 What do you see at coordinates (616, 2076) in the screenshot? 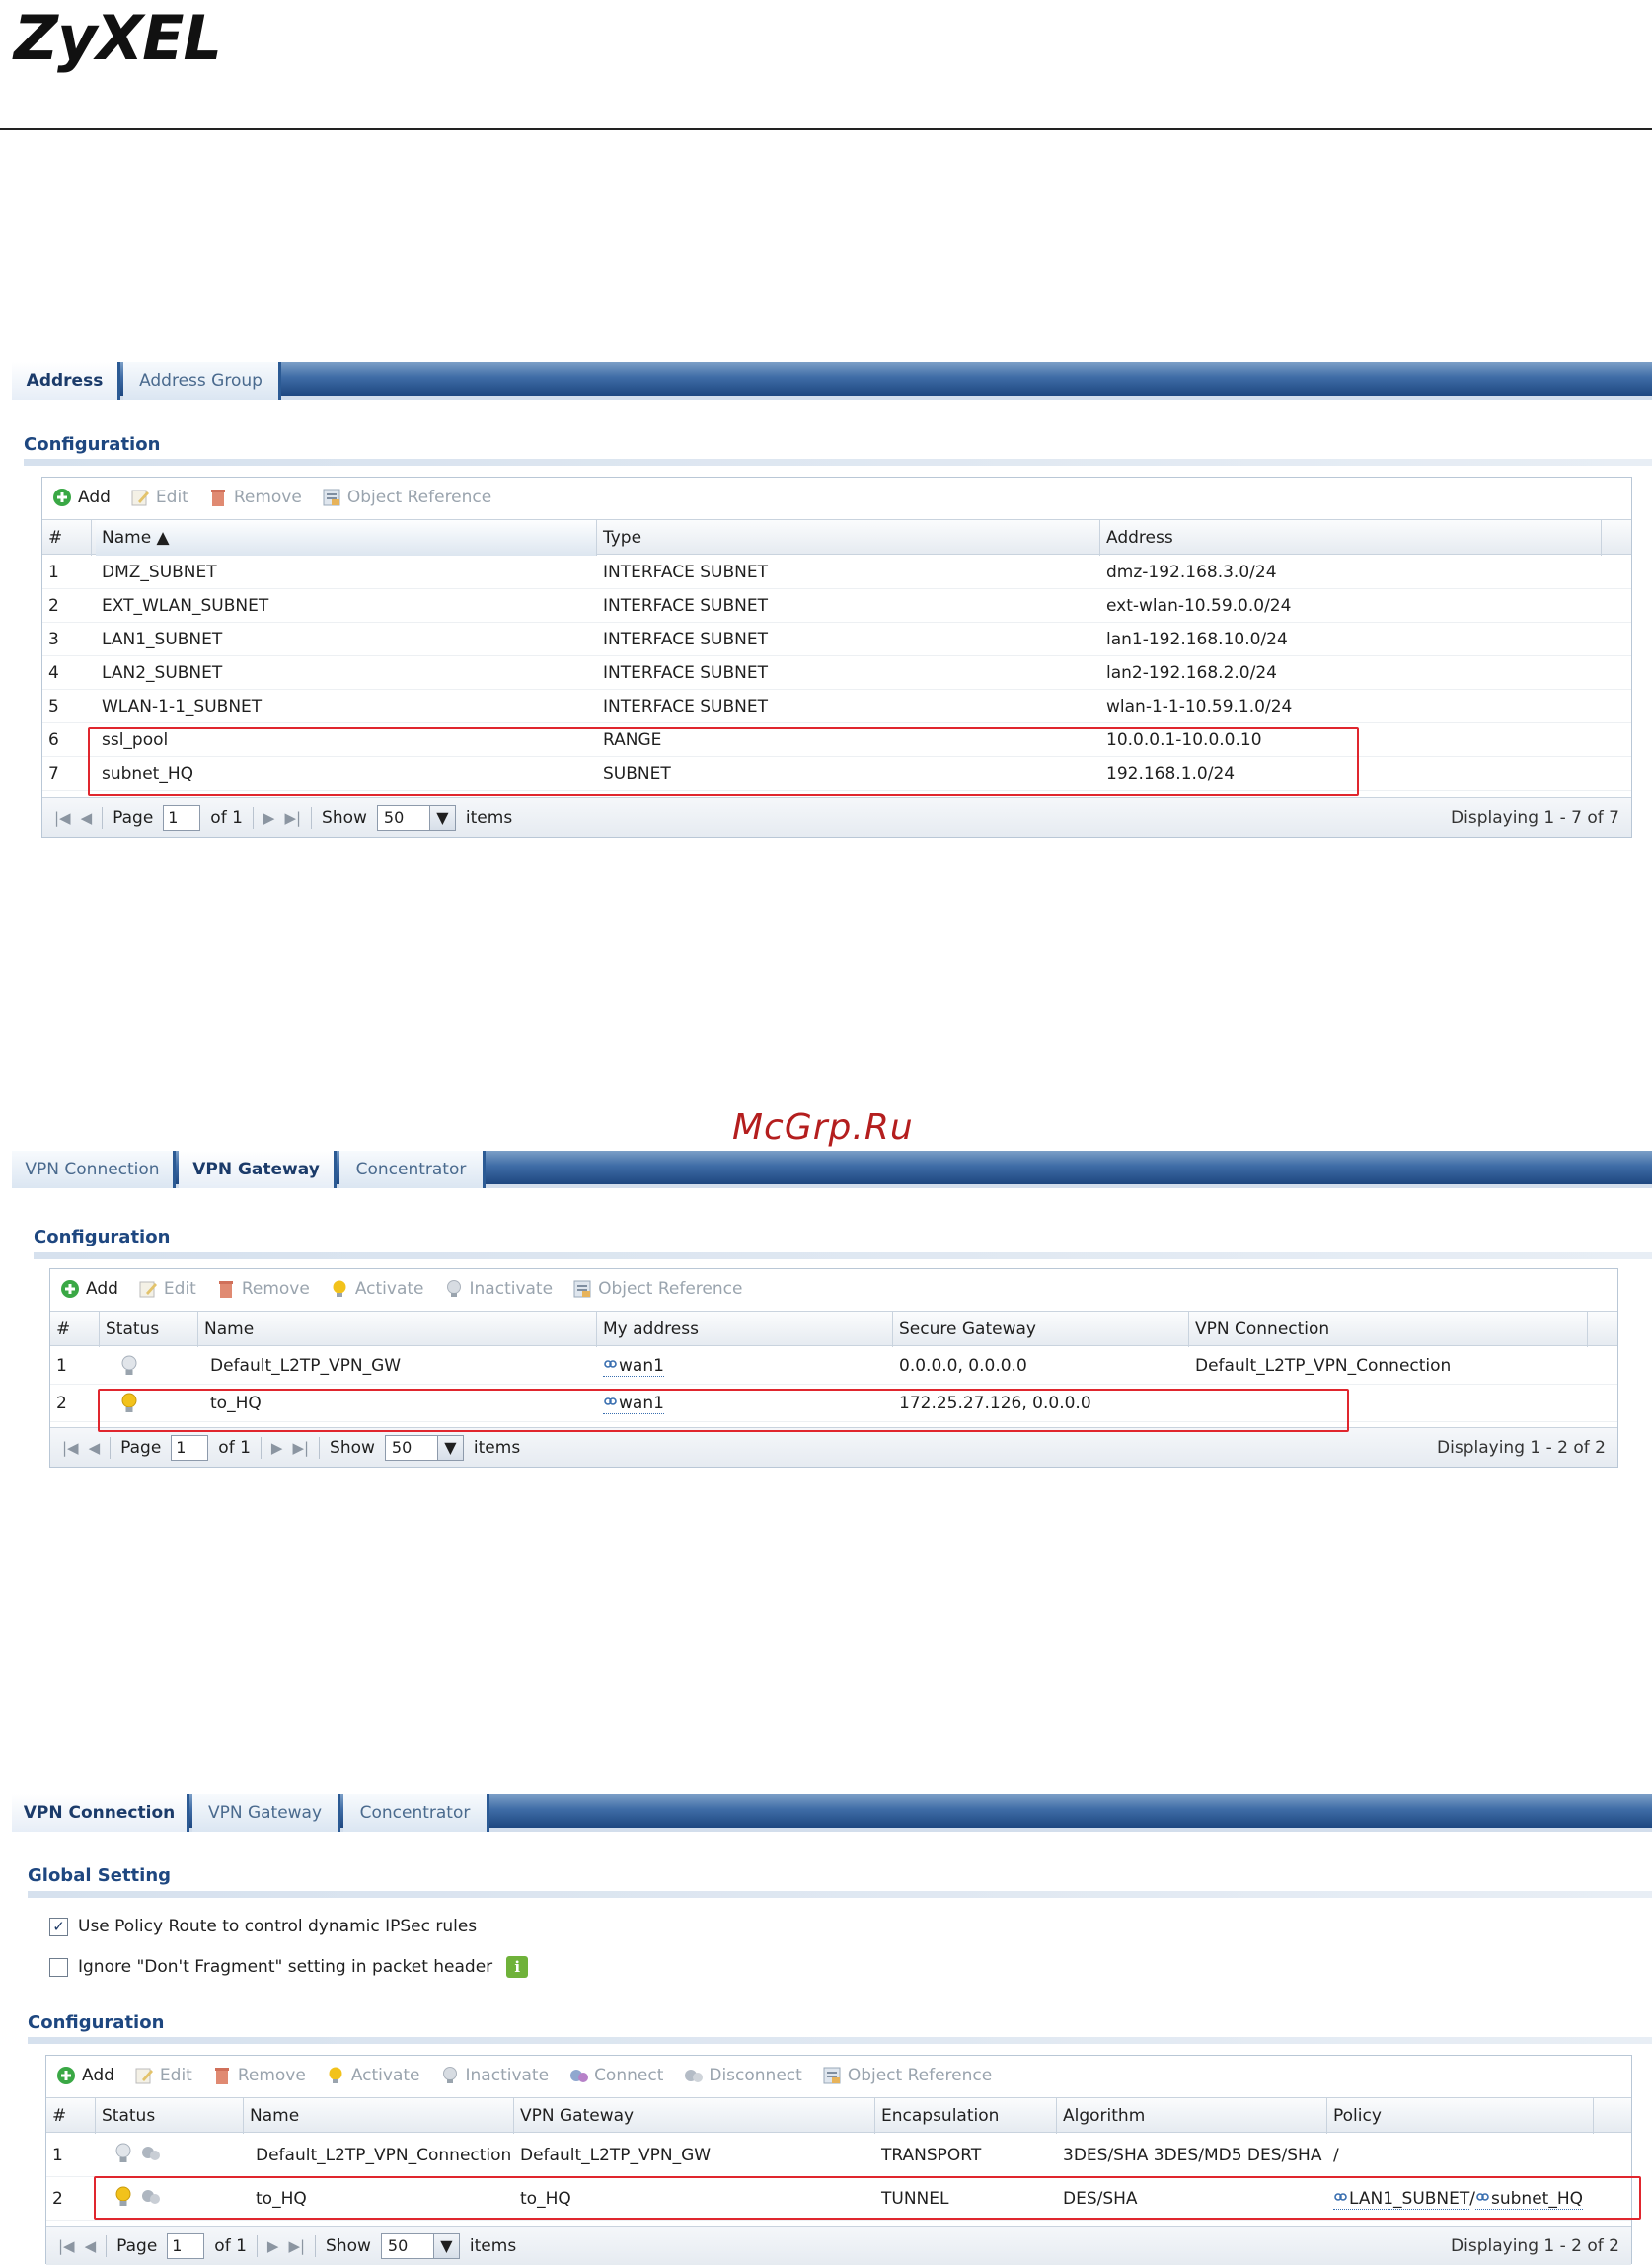
I see `connect-button: Connect` at bounding box center [616, 2076].